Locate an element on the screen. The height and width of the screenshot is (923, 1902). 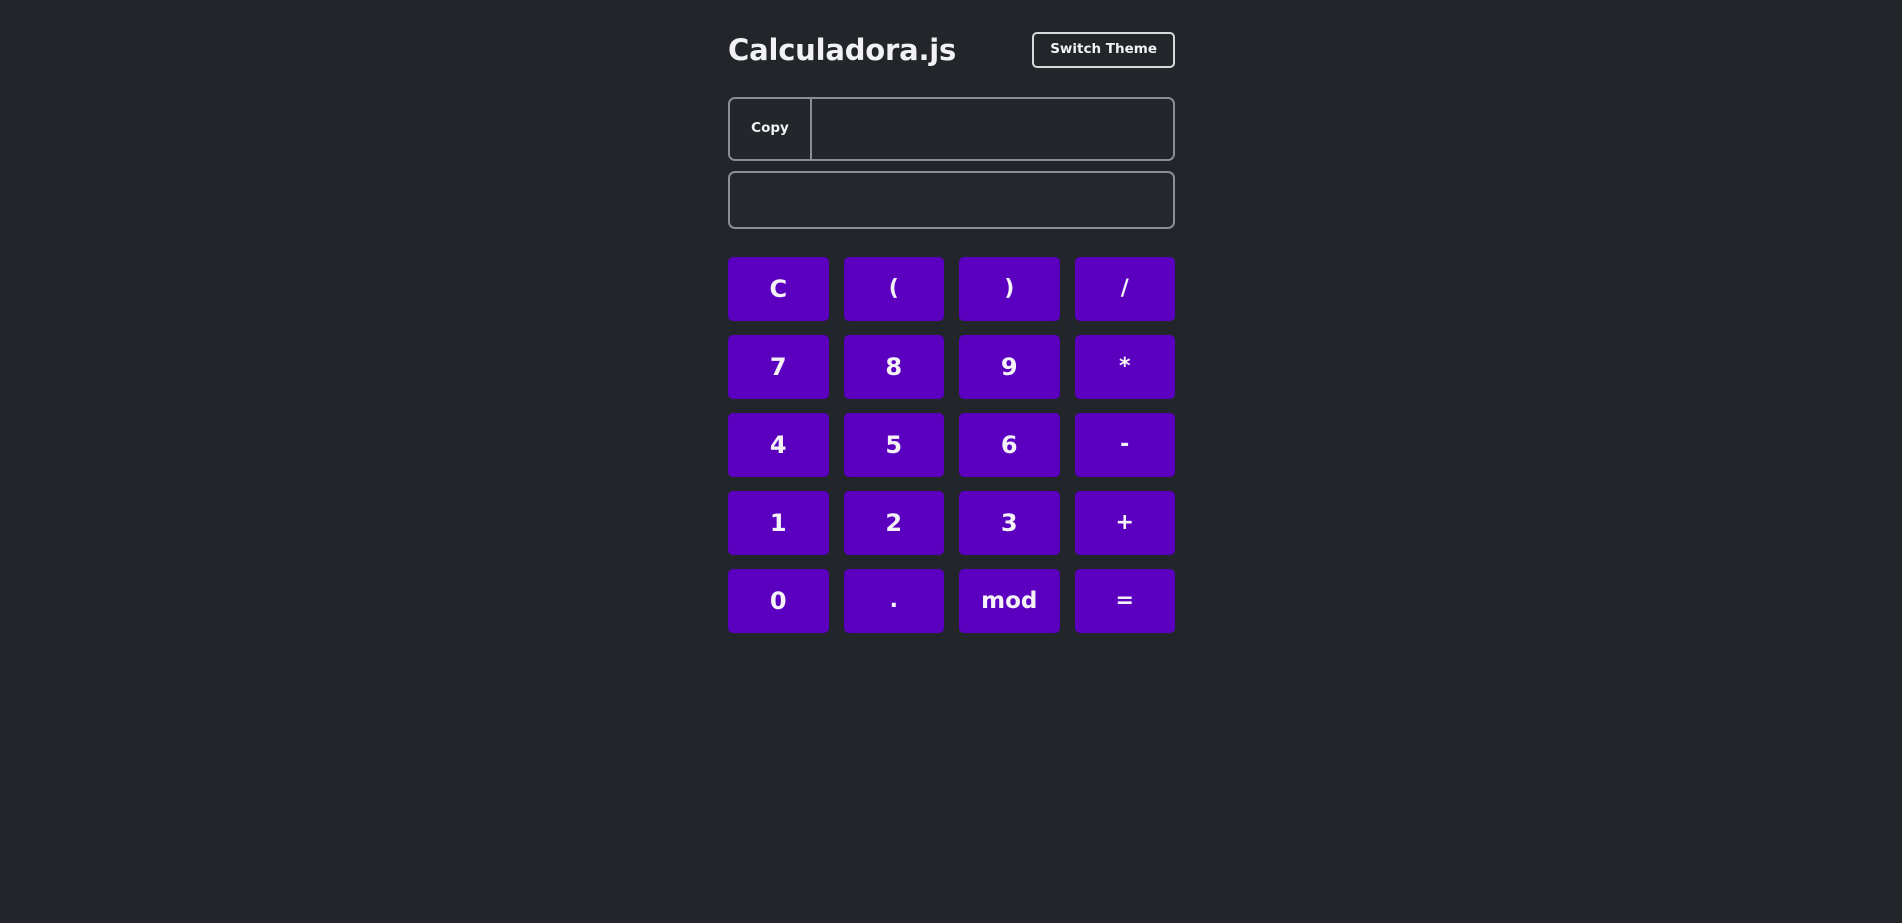
key-add: + is located at coordinates (1124, 523).